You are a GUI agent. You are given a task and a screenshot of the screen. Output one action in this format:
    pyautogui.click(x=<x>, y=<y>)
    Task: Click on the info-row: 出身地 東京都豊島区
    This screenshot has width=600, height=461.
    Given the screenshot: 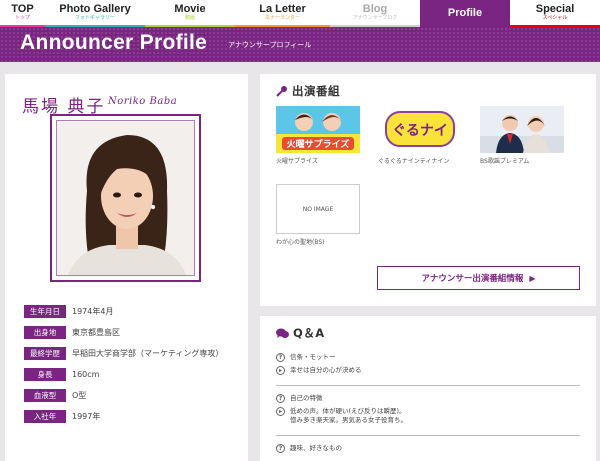 What is the action you would take?
    pyautogui.click(x=131, y=332)
    